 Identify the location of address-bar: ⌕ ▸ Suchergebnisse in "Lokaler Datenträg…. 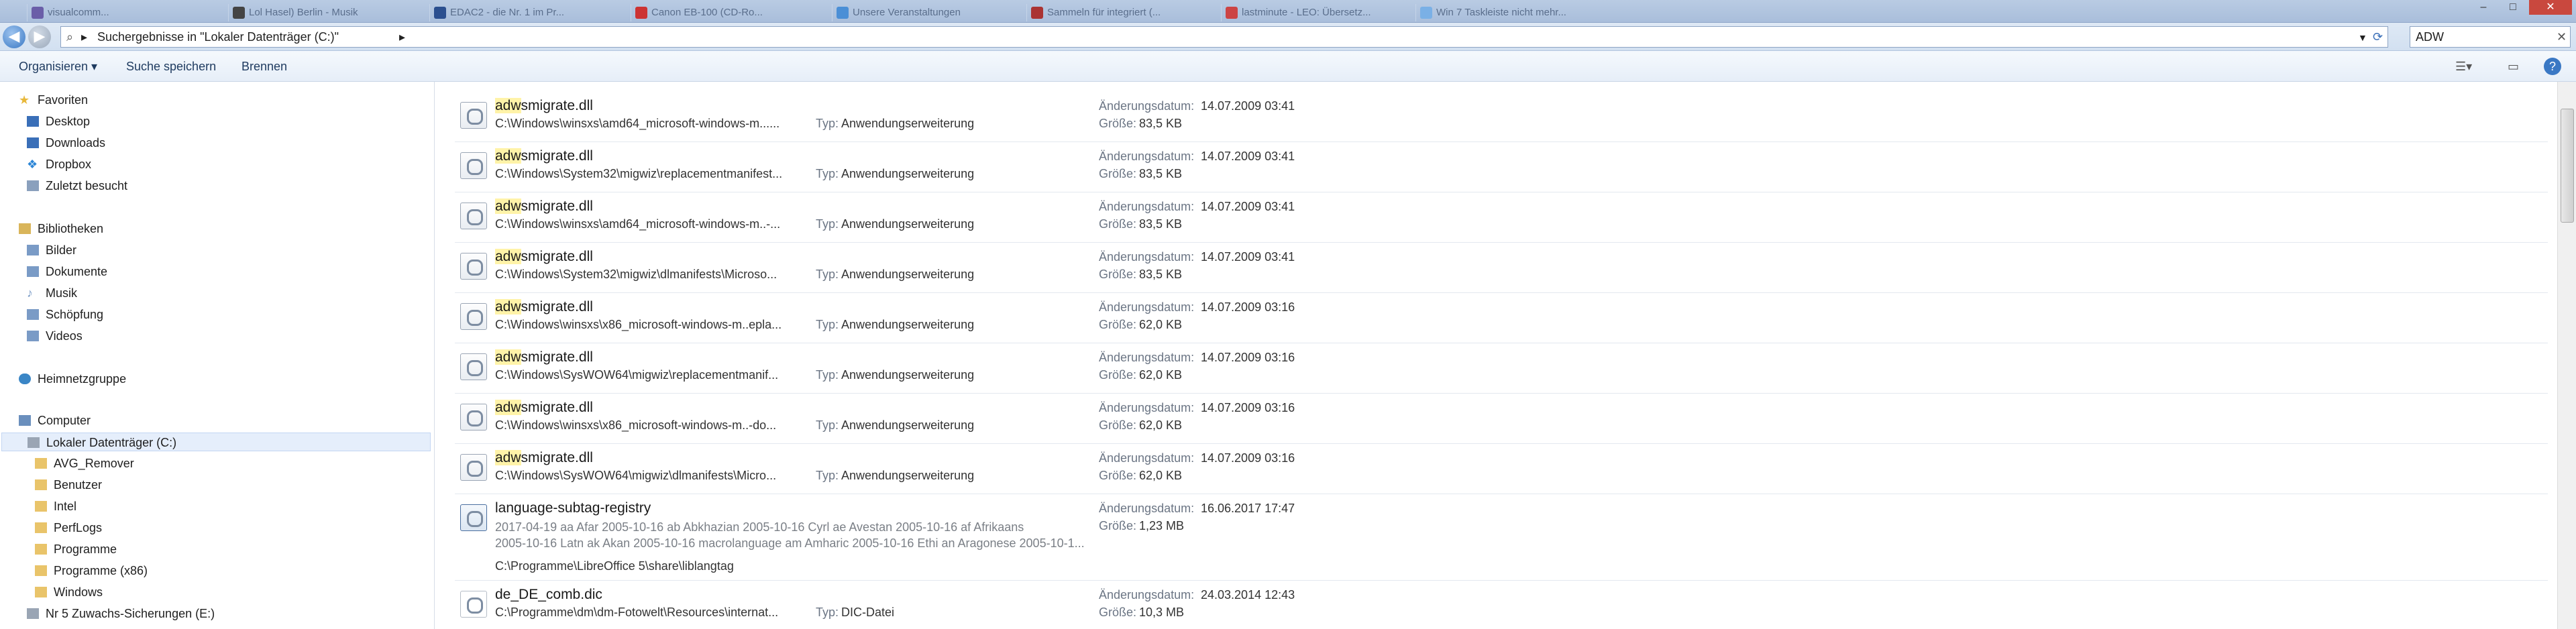
(1224, 37).